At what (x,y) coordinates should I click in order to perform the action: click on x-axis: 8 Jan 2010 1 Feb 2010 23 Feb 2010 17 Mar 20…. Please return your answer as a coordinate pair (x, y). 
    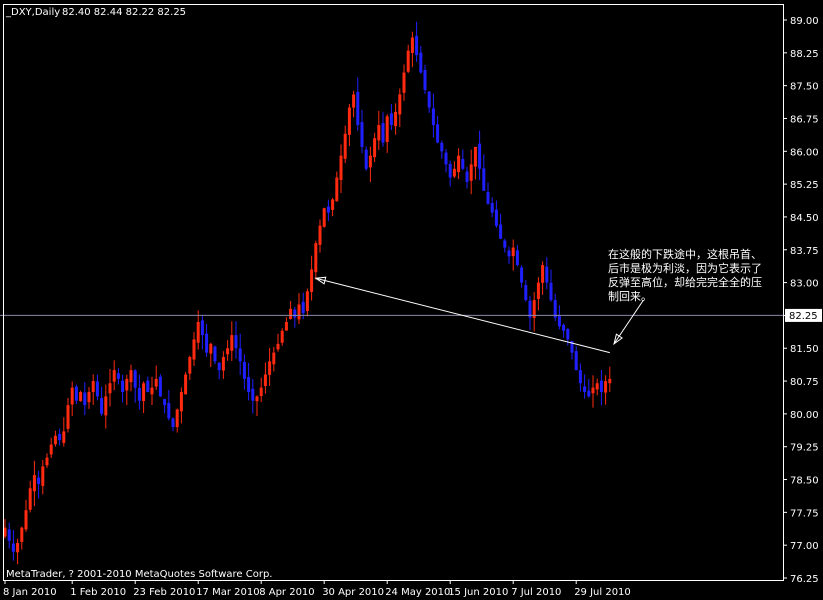
    Looking at the image, I should click on (317, 589).